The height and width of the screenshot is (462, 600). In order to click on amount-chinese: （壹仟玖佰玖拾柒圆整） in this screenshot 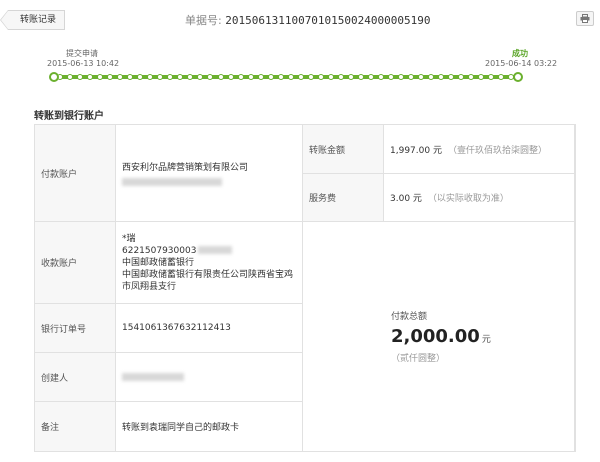, I will do `click(497, 150)`.